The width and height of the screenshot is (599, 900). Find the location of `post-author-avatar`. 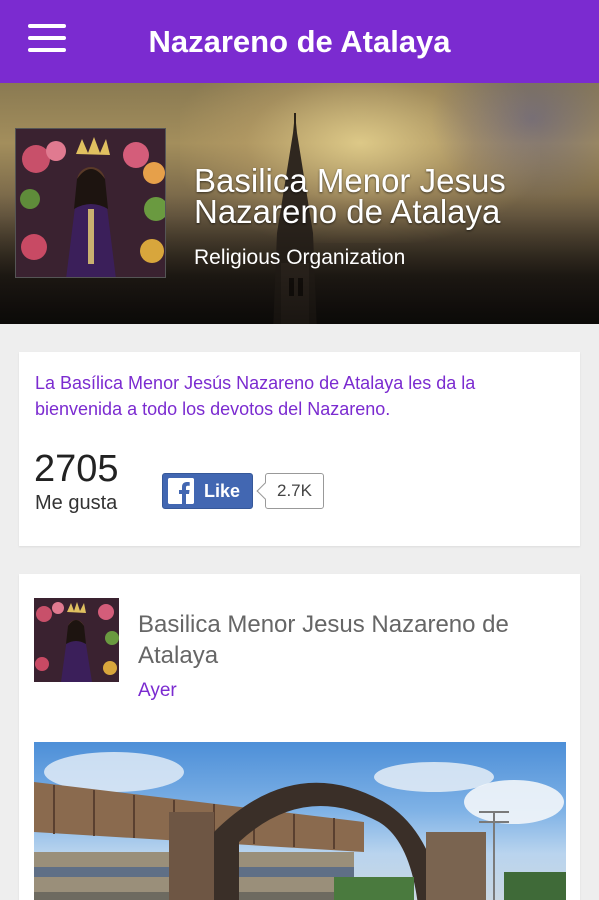

post-author-avatar is located at coordinates (76, 640).